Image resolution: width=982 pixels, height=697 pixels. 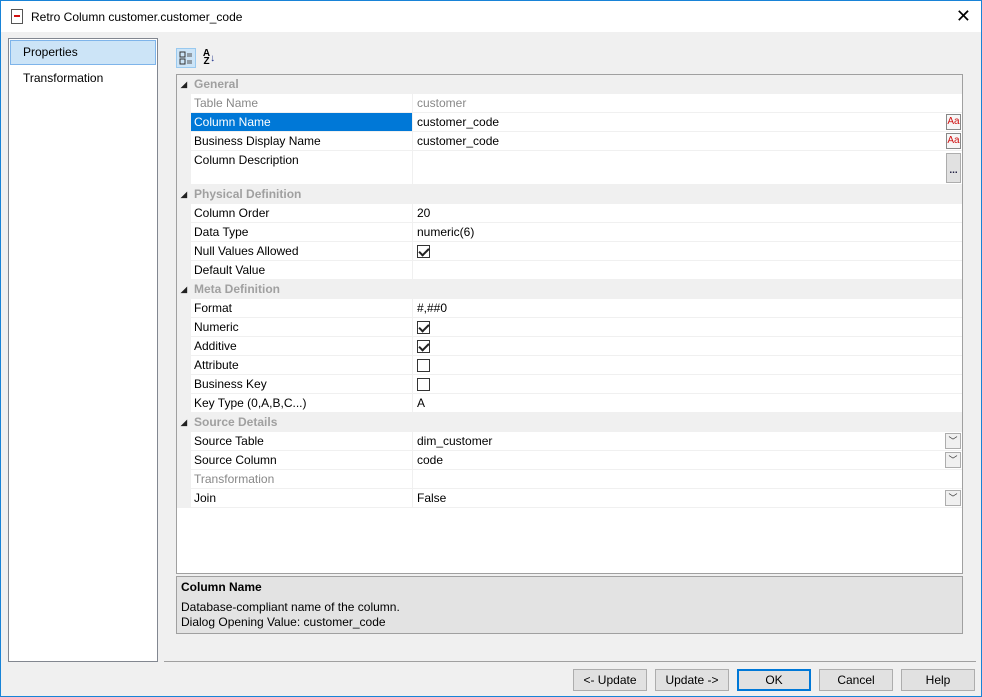 I want to click on property-name: Source Column, so click(x=302, y=460).